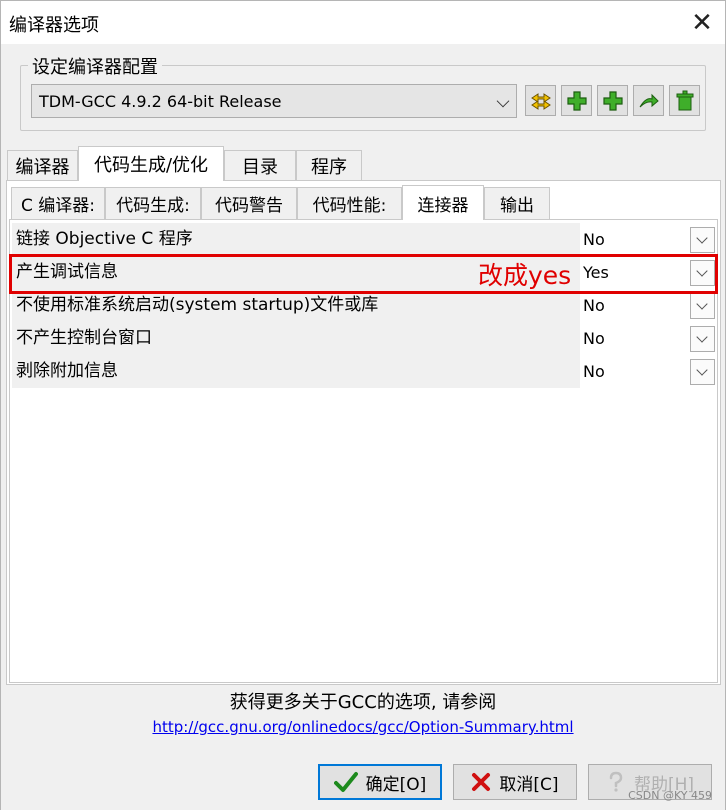 The width and height of the screenshot is (726, 810). I want to click on rename-icon, so click(540, 101).